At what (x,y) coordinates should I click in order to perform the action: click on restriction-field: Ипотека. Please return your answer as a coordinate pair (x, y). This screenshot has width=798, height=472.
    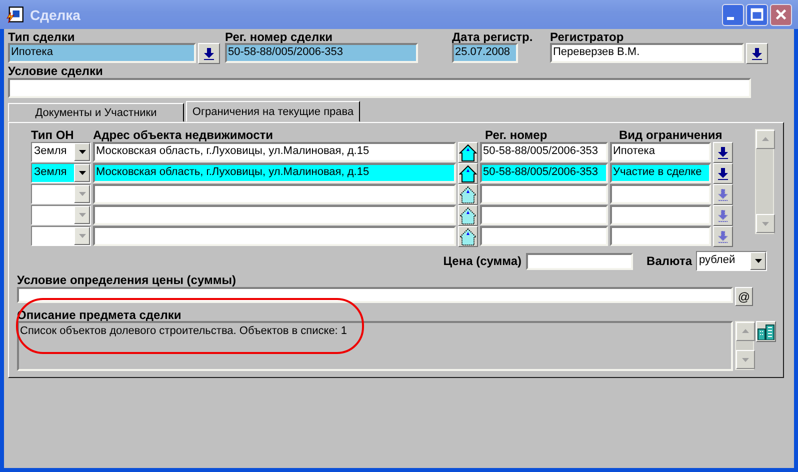
    Looking at the image, I should click on (660, 152).